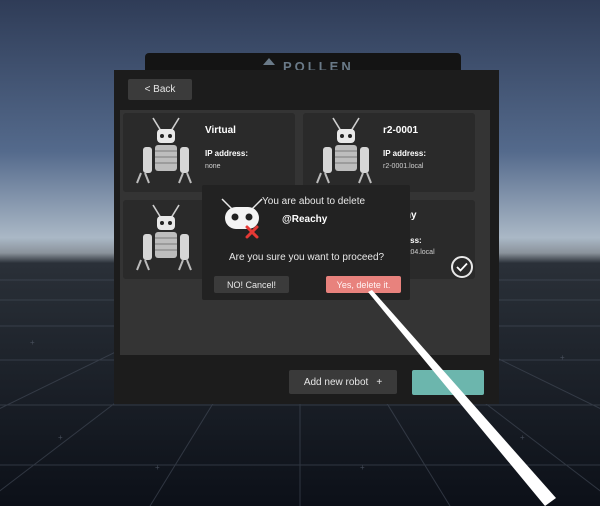  What do you see at coordinates (251, 284) in the screenshot?
I see `cancel-button: NO! Cancel!` at bounding box center [251, 284].